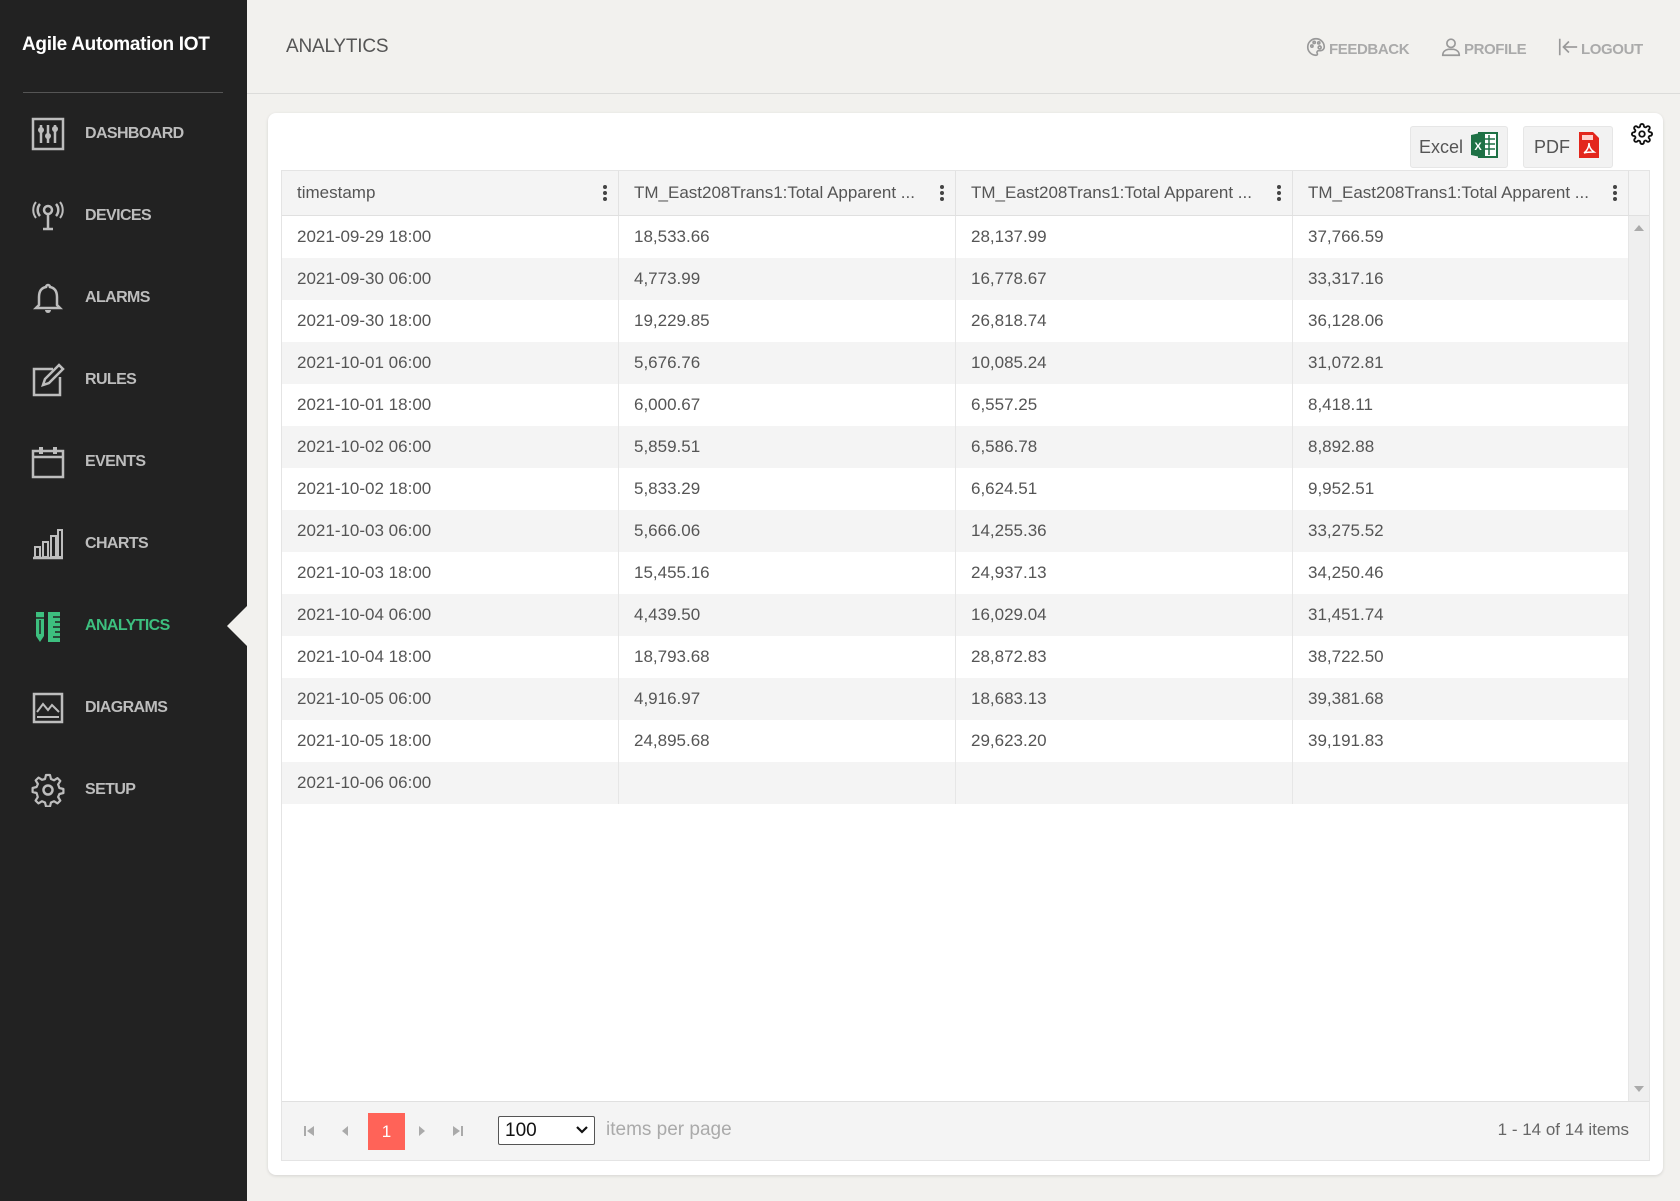 Image resolution: width=1680 pixels, height=1201 pixels. Describe the element at coordinates (955, 489) in the screenshot. I see `table-row: 2021-10-02 18:00 5,833.29 6,624.51 9,952.51` at that location.